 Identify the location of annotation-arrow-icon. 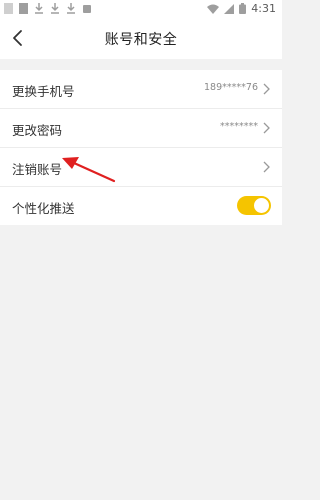
(89, 170).